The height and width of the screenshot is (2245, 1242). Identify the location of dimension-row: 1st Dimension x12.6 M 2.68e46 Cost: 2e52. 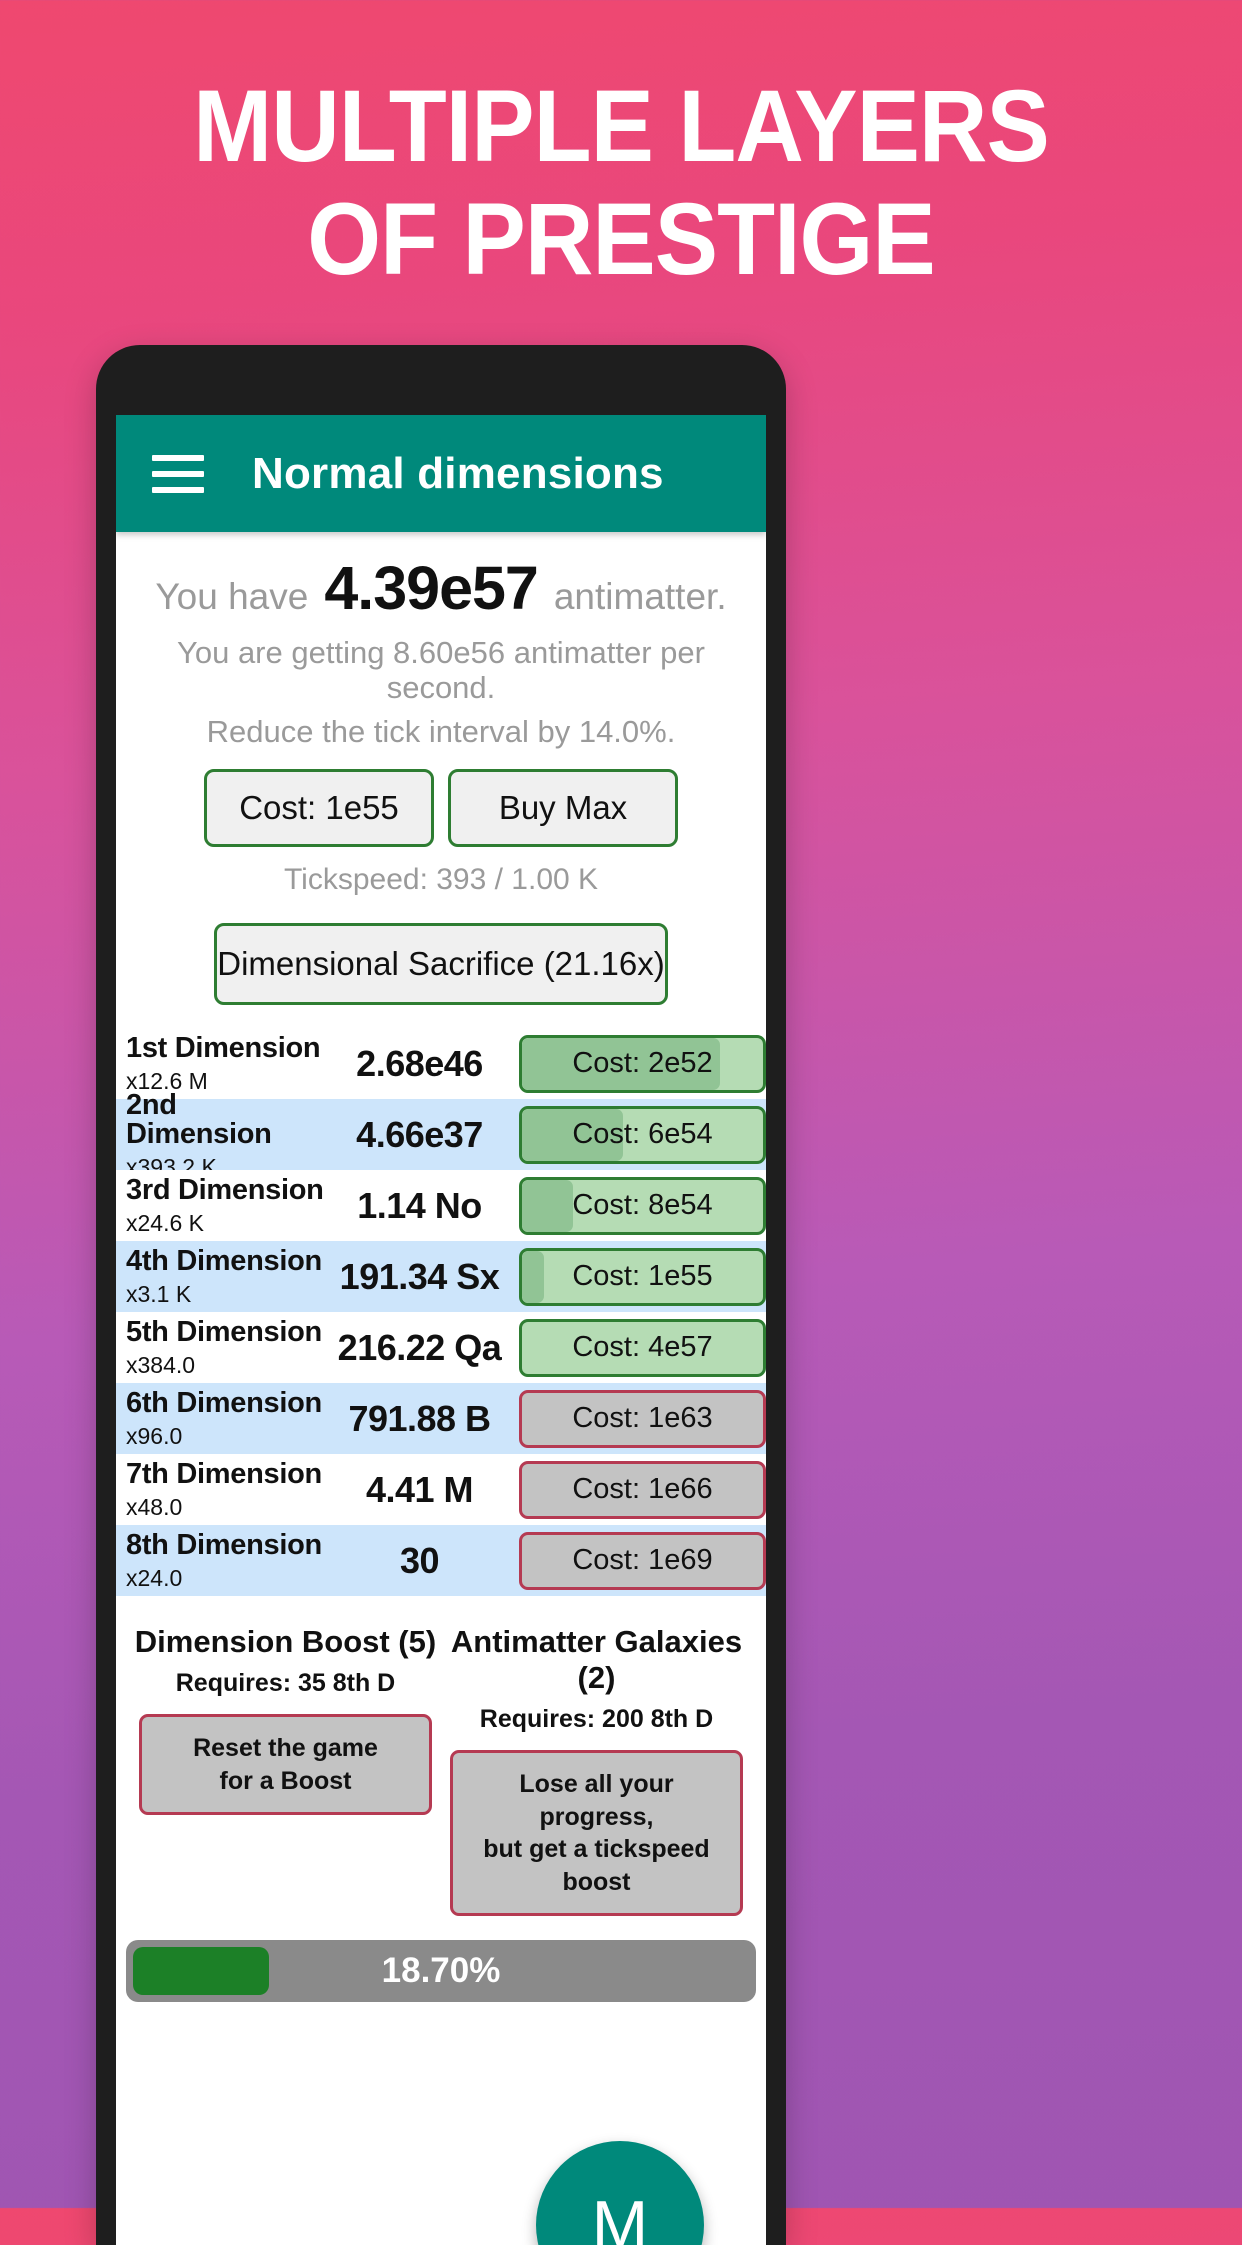
(441, 1064).